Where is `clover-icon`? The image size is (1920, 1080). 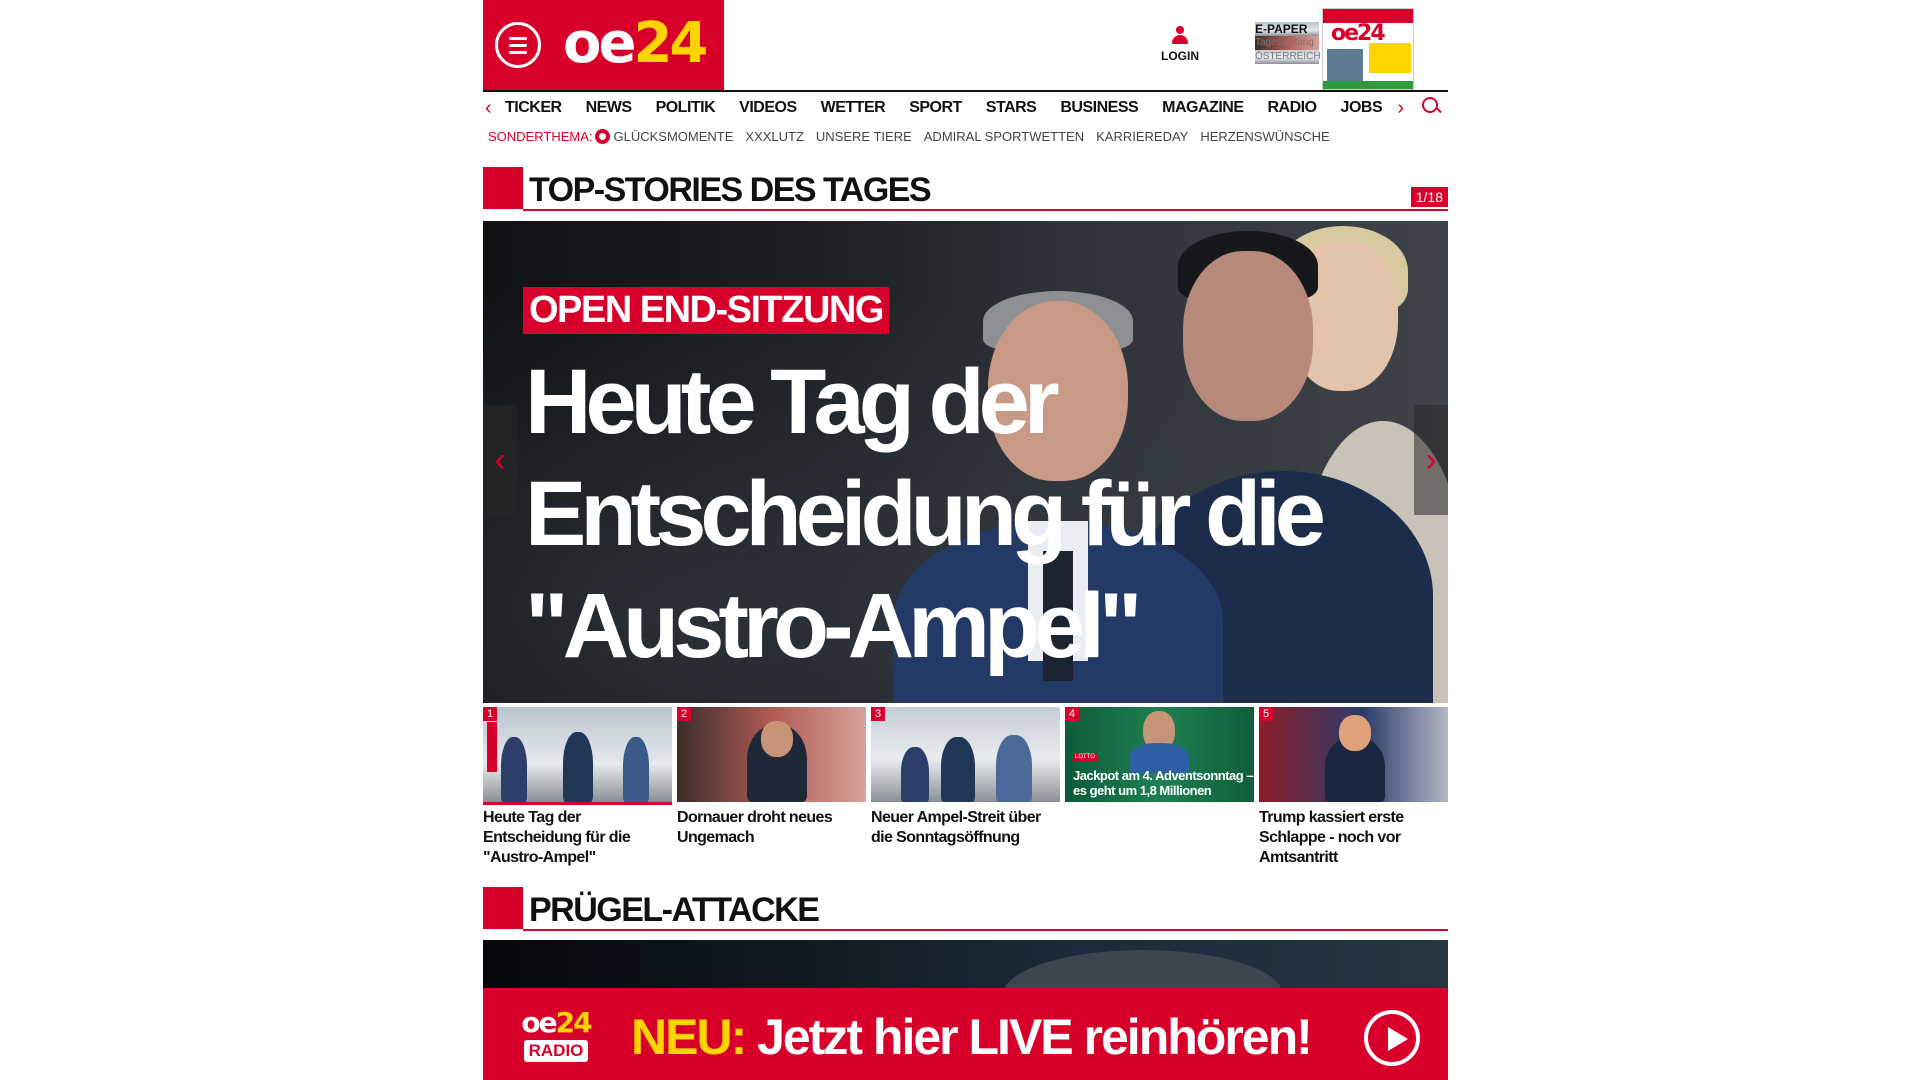 clover-icon is located at coordinates (602, 136).